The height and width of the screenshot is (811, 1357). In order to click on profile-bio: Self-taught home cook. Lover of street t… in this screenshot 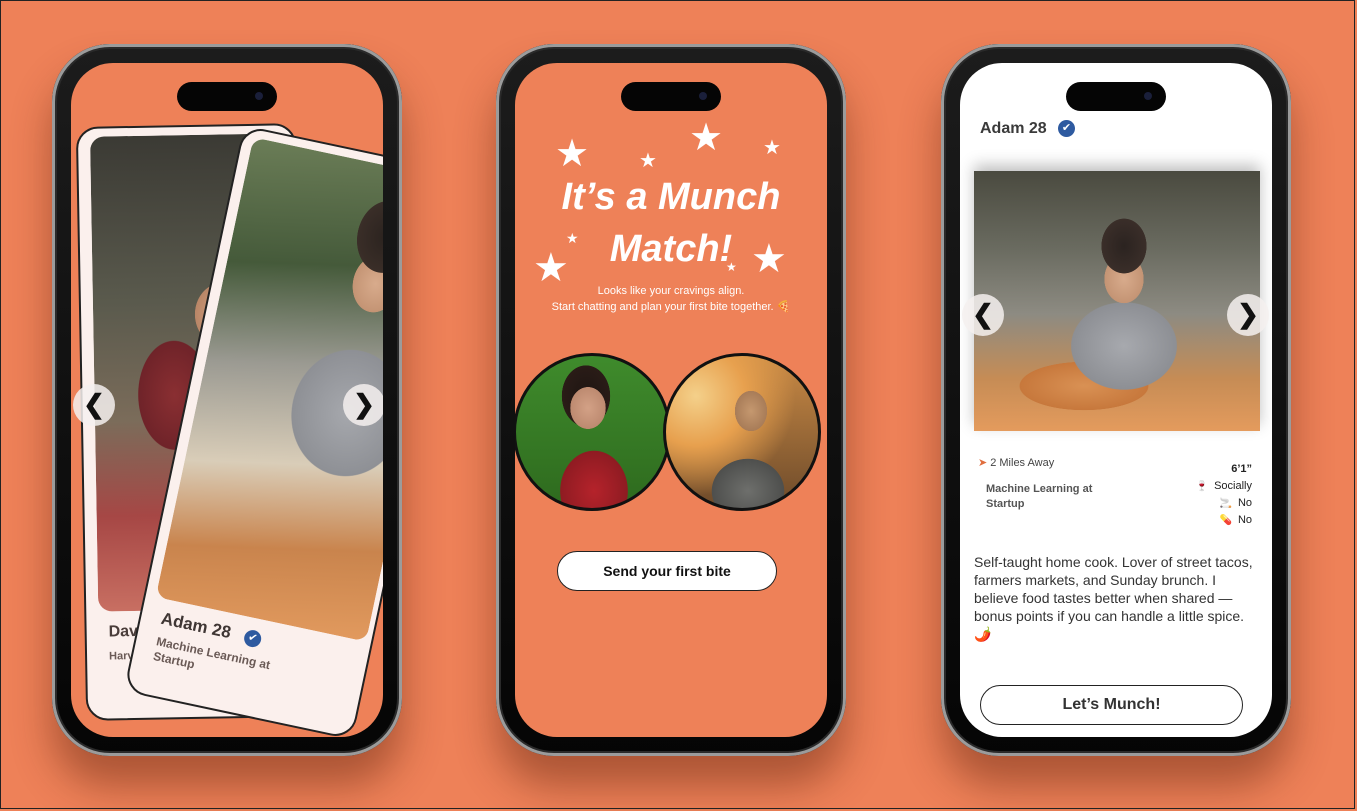, I will do `click(1113, 598)`.